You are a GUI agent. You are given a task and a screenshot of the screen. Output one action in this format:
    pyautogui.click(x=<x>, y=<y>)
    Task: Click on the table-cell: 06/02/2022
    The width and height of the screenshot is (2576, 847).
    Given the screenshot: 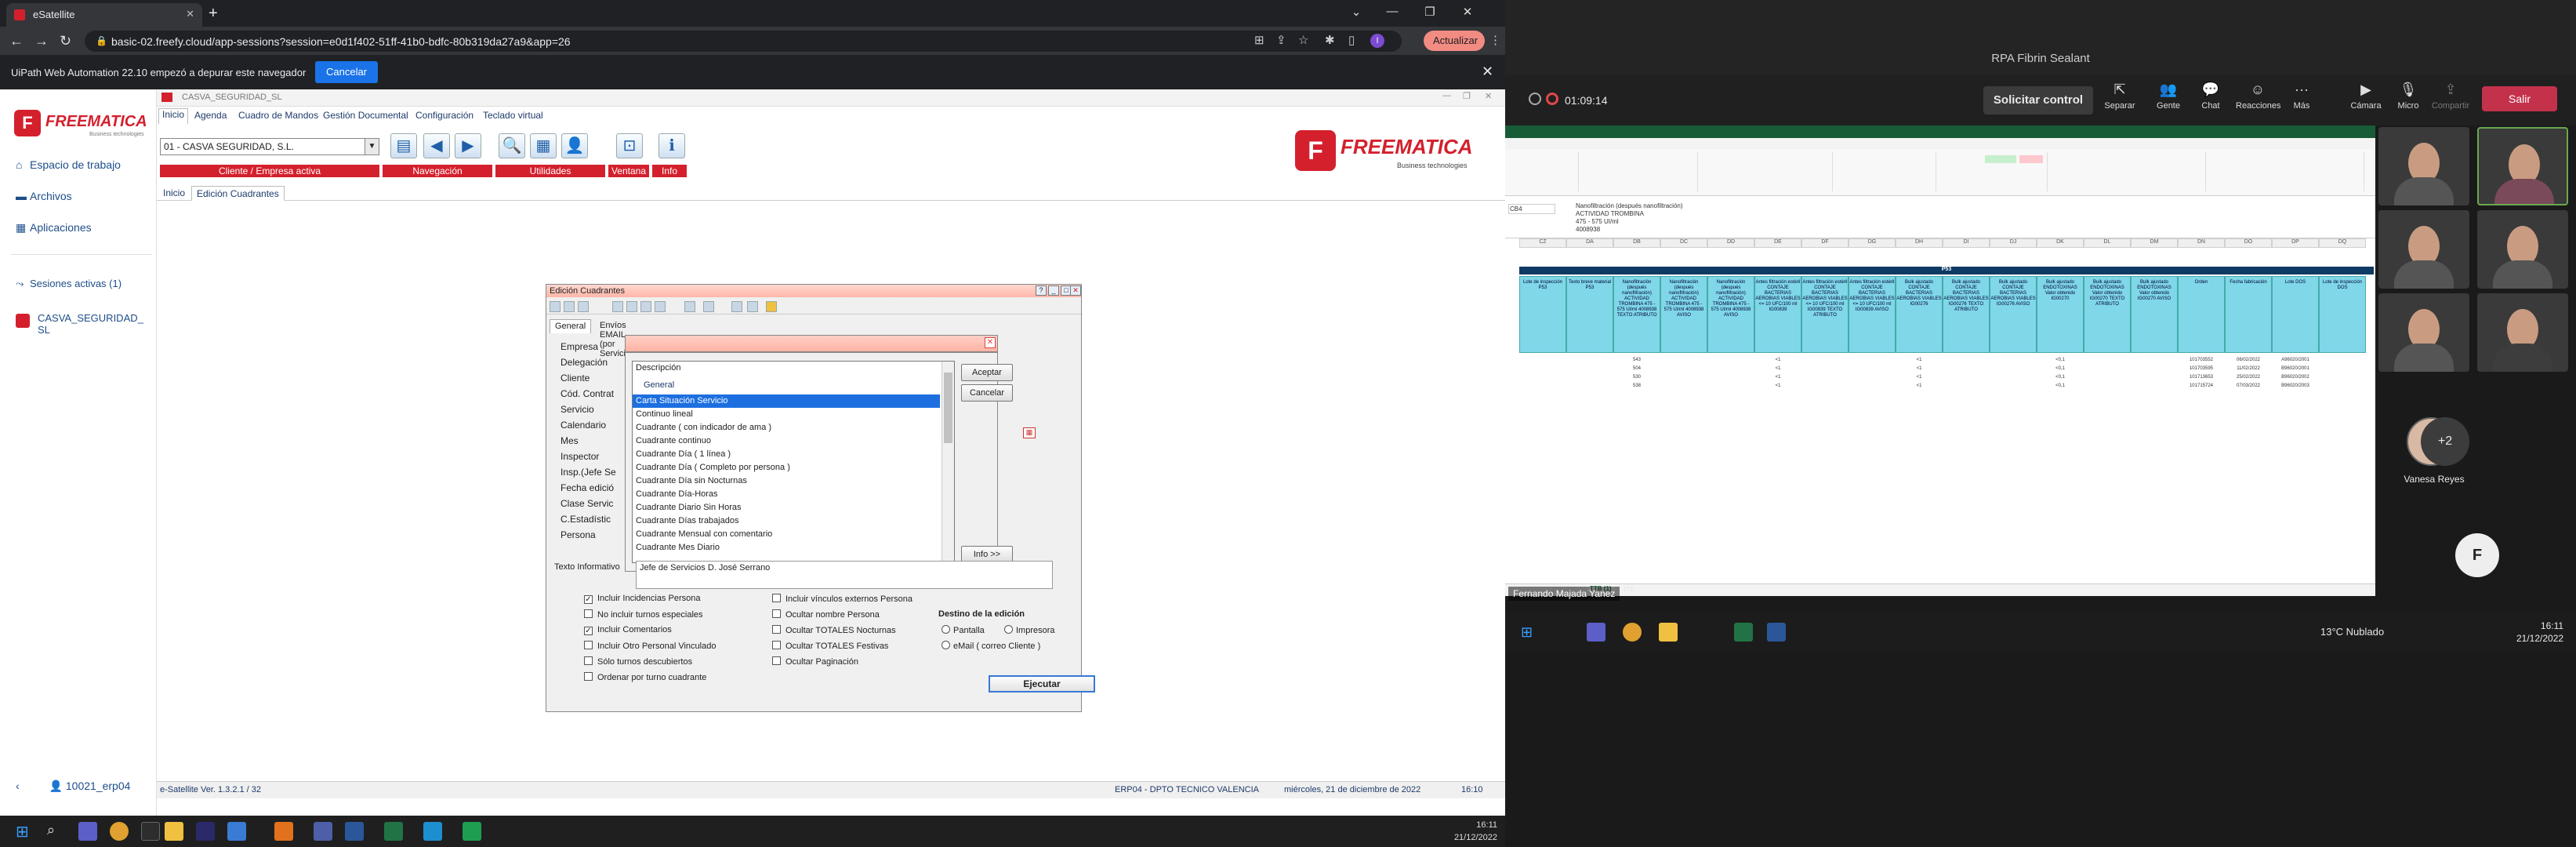 What is the action you would take?
    pyautogui.click(x=2248, y=361)
    